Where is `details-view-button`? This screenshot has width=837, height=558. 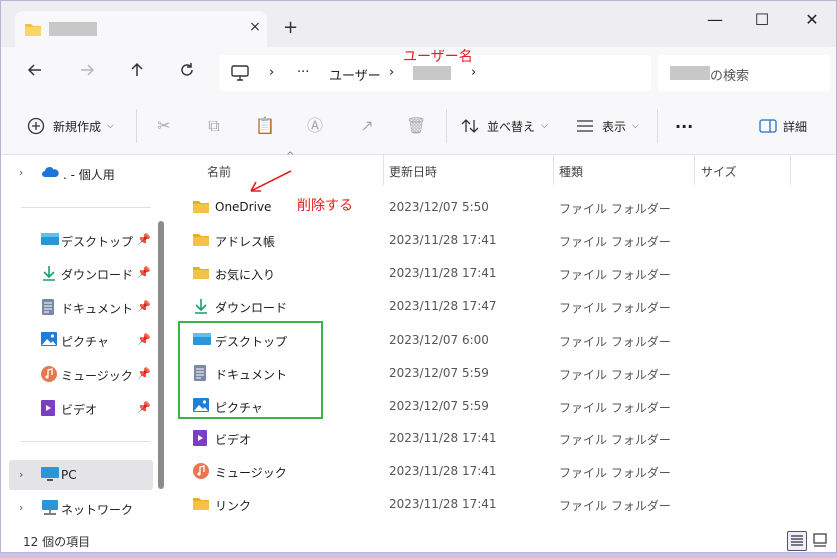
details-view-button is located at coordinates (797, 541).